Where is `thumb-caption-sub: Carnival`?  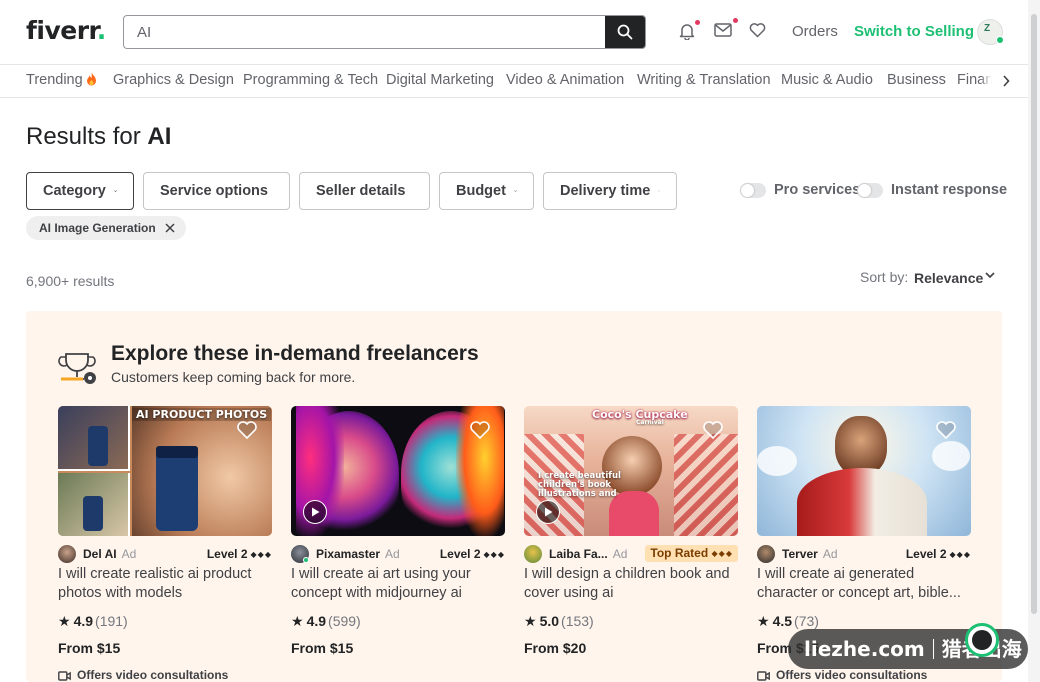 thumb-caption-sub: Carnival is located at coordinates (650, 422).